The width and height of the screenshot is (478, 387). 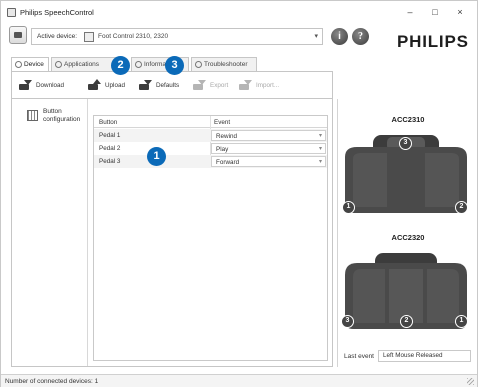 I want to click on row-button-name: Pedal 3, so click(x=110, y=161).